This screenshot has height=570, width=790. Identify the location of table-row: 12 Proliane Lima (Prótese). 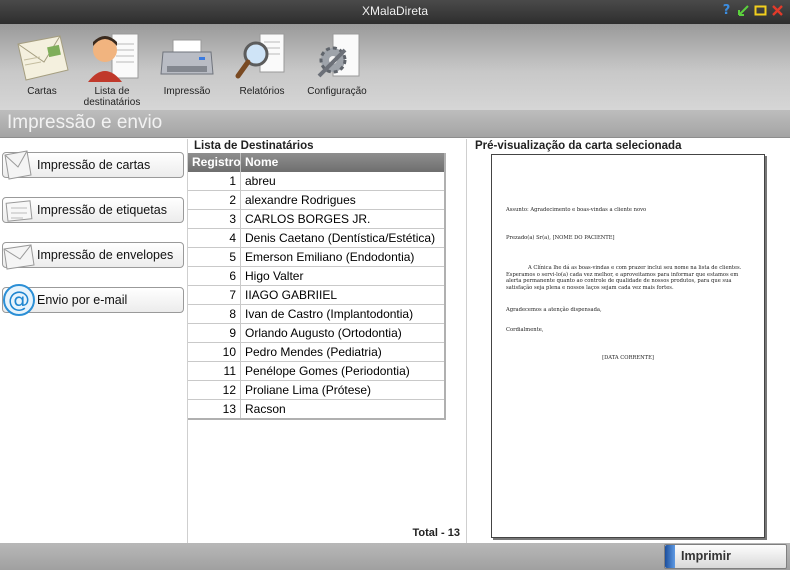
(317, 390).